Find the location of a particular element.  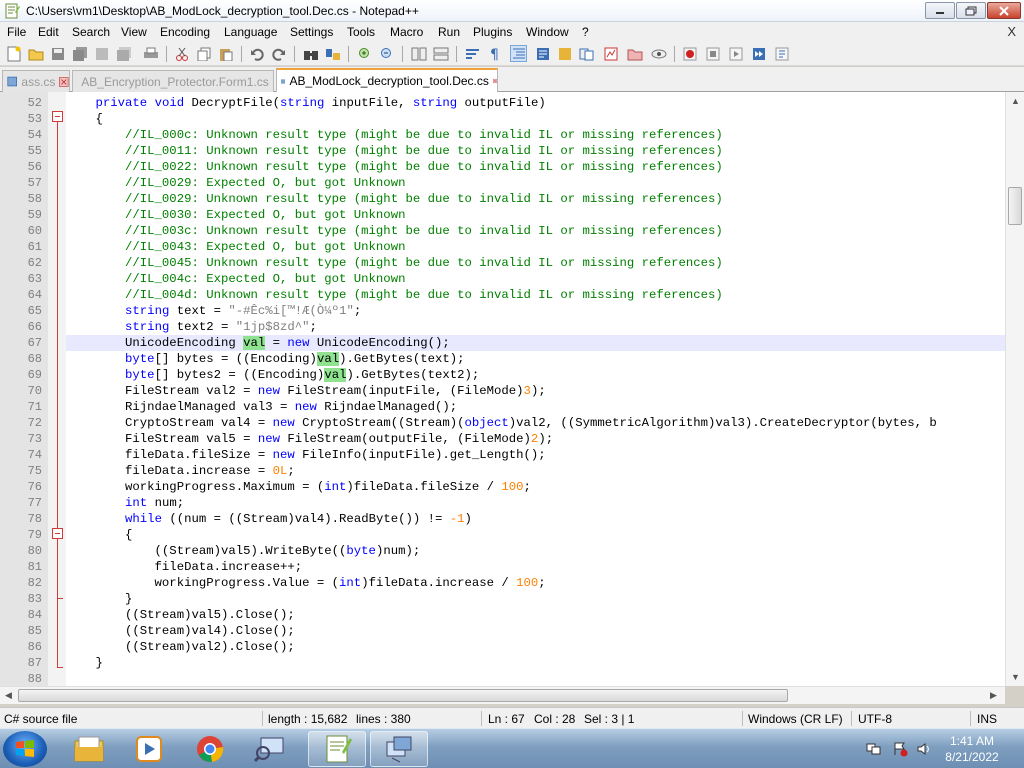

save-all-icon is located at coordinates (79, 53).